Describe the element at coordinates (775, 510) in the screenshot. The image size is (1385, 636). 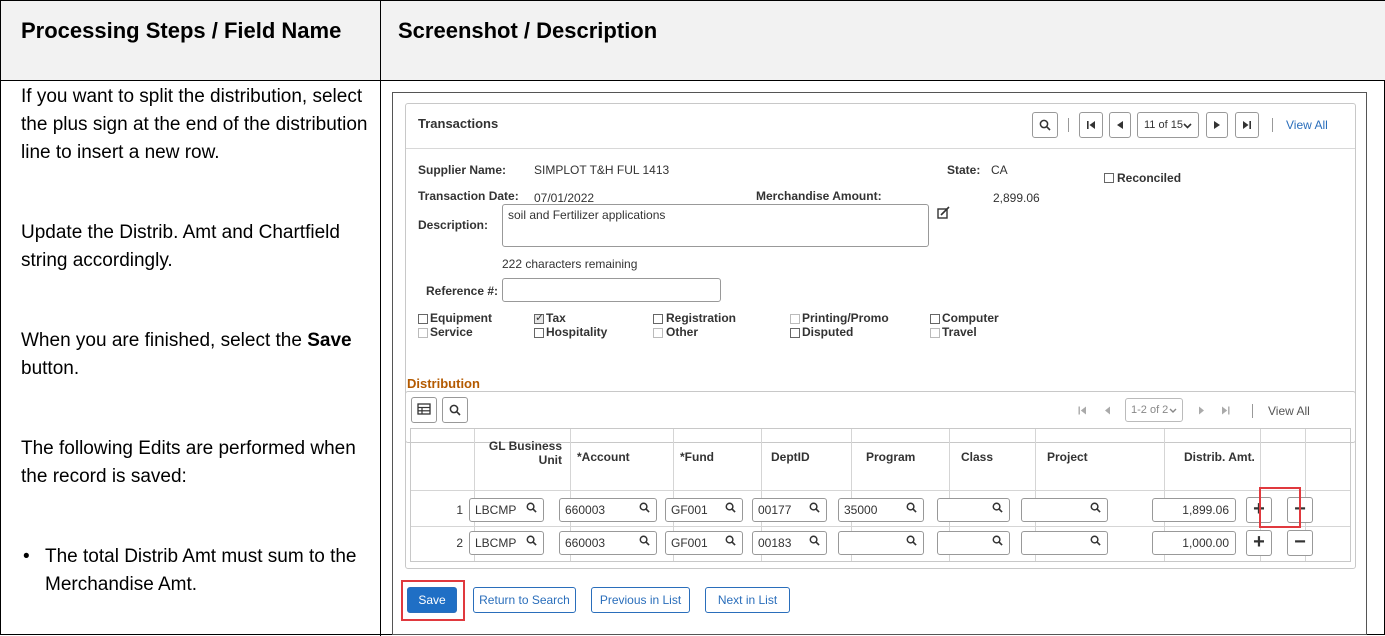
I see `deptid-value: 00177` at that location.